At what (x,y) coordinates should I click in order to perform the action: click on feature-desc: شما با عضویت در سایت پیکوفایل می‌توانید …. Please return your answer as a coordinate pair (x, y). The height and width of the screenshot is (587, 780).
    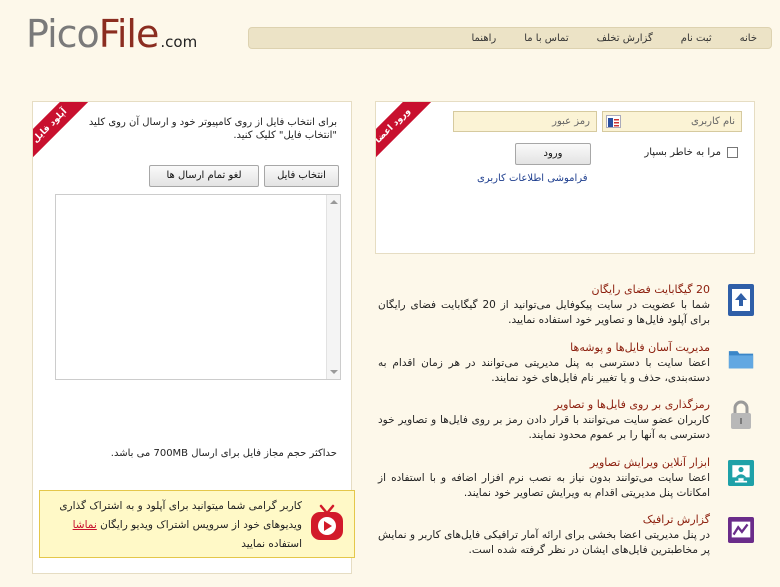
    Looking at the image, I should click on (544, 312).